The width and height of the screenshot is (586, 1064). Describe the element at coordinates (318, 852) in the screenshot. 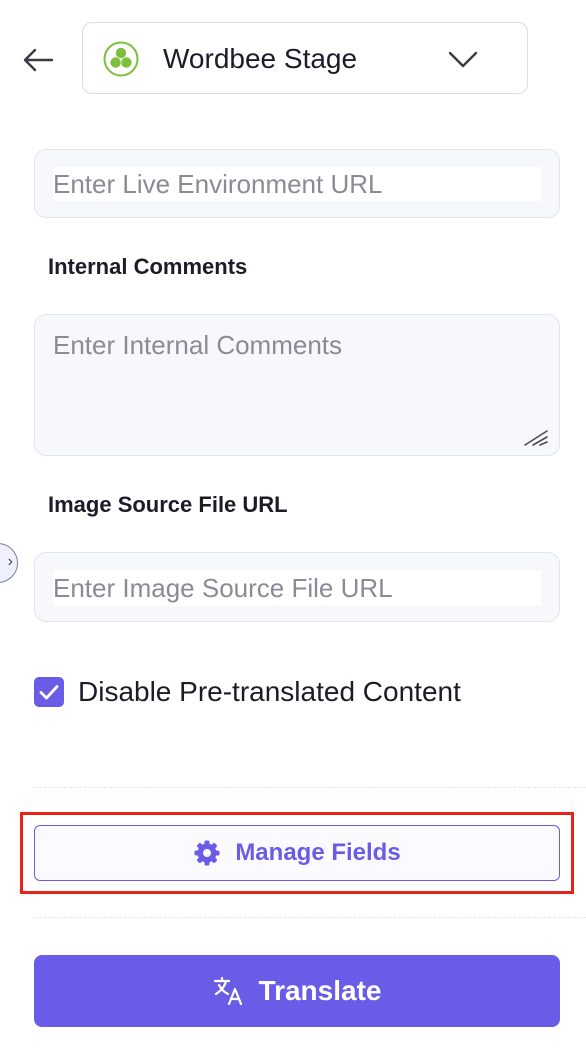

I see `manage-fields-label: Manage Fields` at that location.